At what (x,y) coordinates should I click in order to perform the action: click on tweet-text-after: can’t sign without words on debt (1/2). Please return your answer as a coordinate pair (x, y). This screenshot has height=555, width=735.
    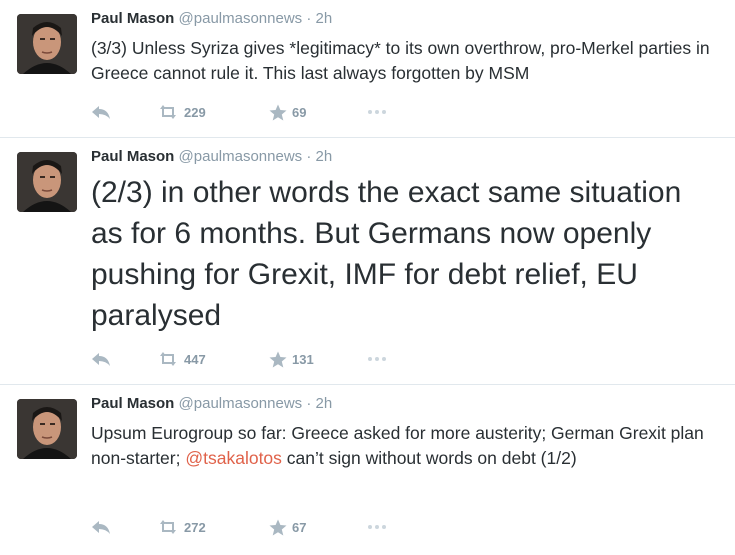
    Looking at the image, I should click on (429, 458).